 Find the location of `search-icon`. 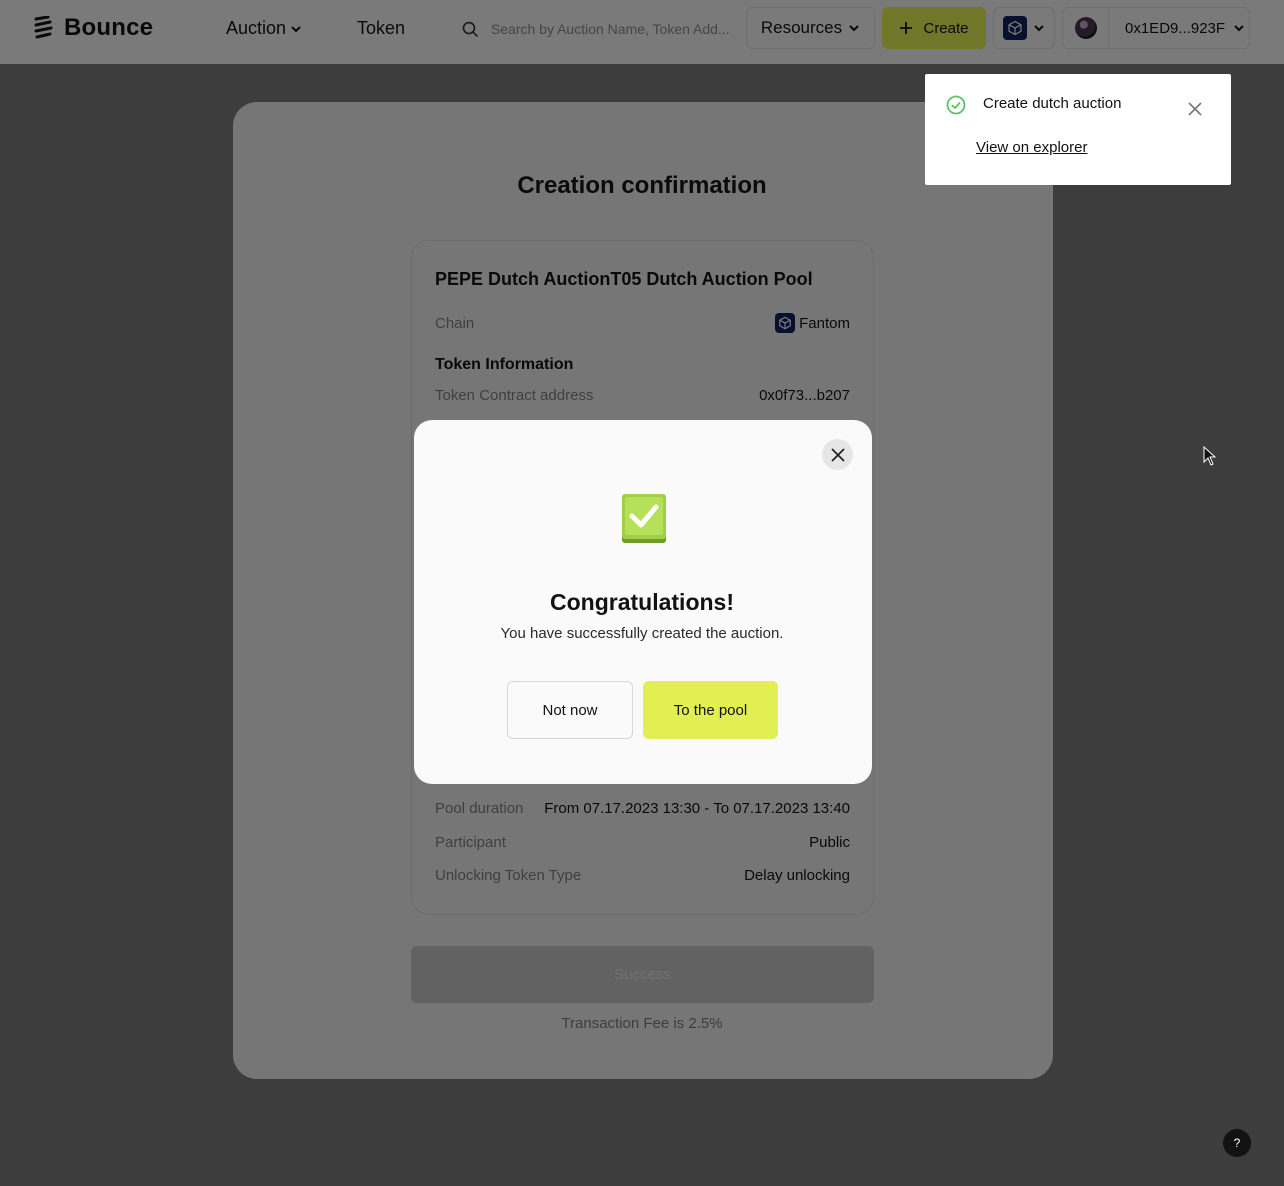

search-icon is located at coordinates (470, 29).